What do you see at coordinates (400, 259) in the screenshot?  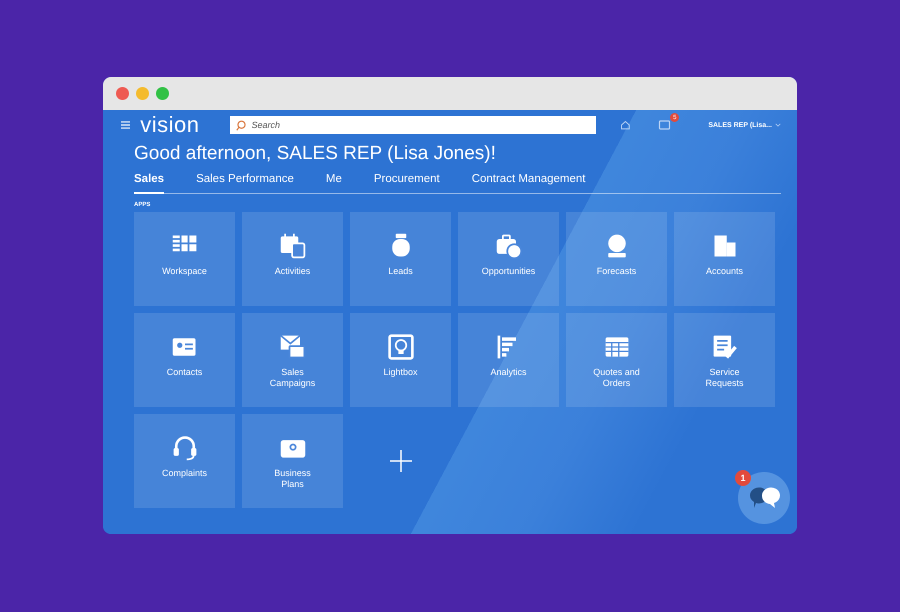 I see `app-tile: Leads` at bounding box center [400, 259].